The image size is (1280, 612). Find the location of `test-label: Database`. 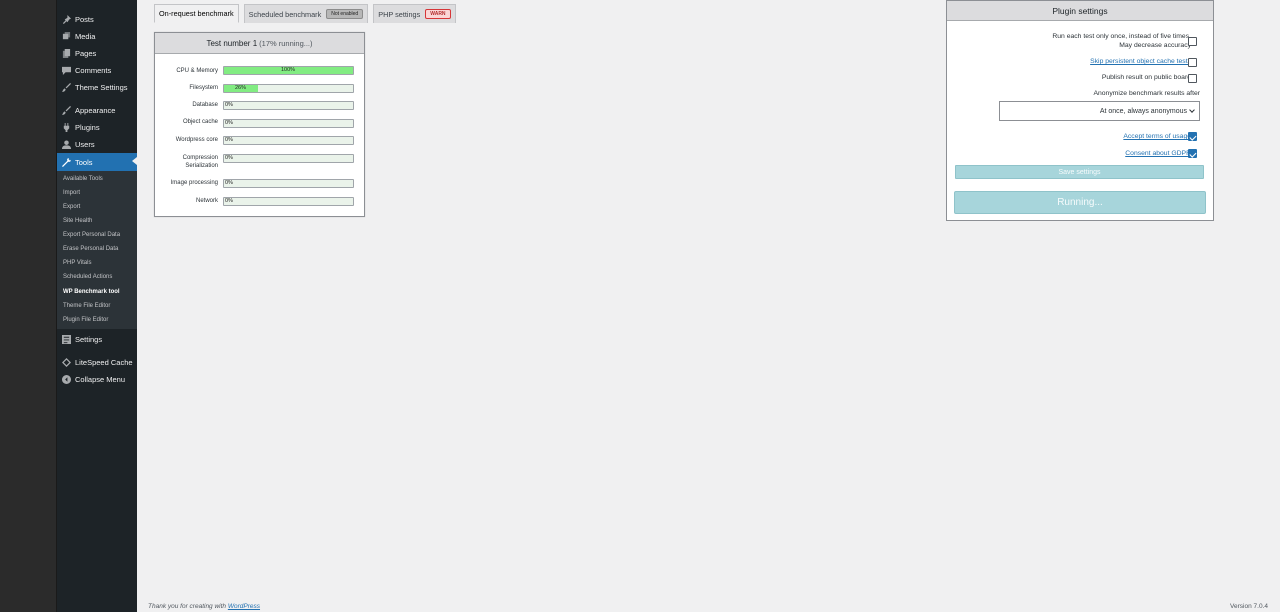

test-label: Database is located at coordinates (205, 105).